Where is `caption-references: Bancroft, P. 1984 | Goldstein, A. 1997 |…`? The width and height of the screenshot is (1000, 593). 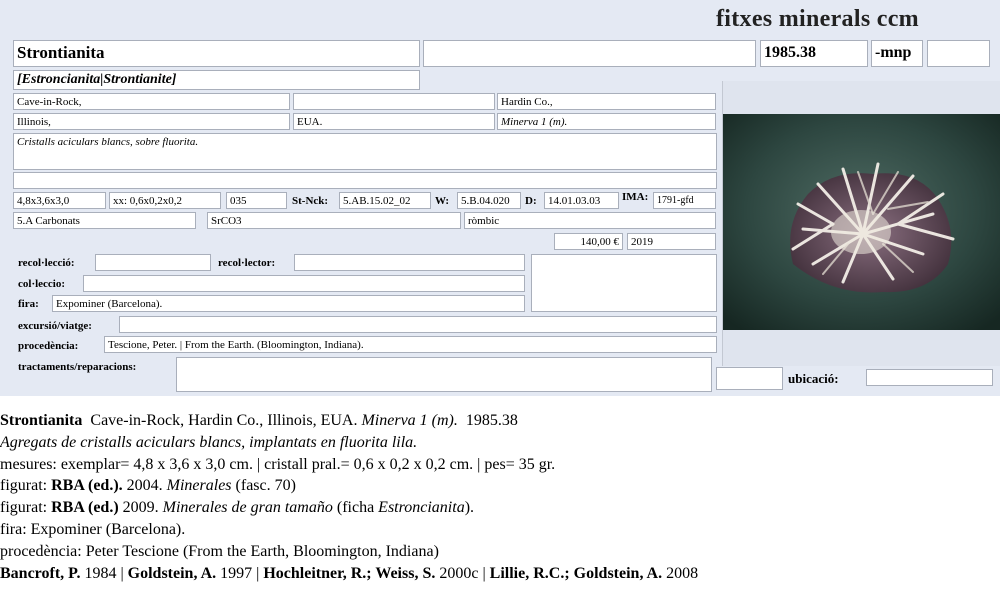 caption-references: Bancroft, P. 1984 | Goldstein, A. 1997 |… is located at coordinates (500, 574).